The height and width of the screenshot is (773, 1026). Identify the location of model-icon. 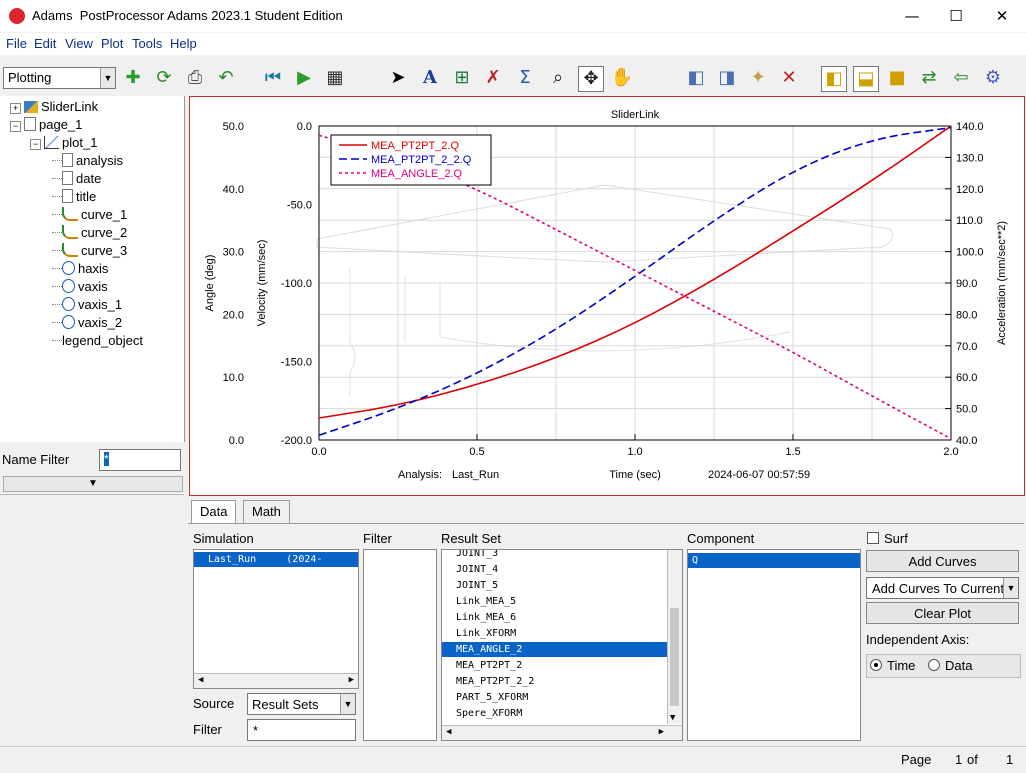
(31, 107).